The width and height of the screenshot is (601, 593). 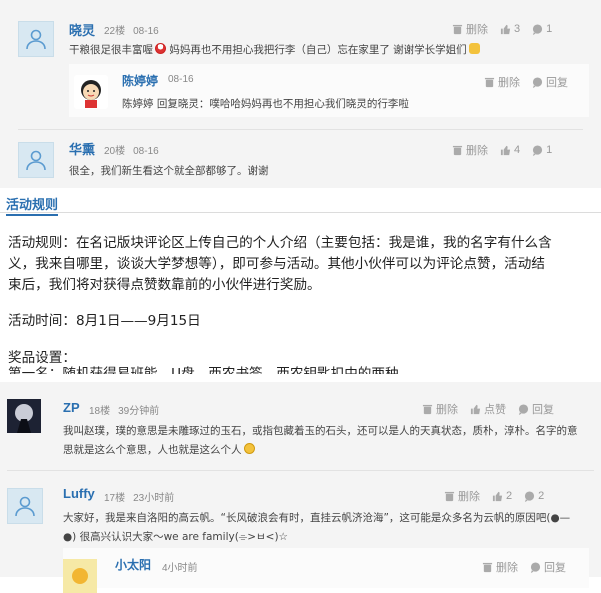 What do you see at coordinates (133, 564) in the screenshot?
I see `reply-username: 小太阳` at bounding box center [133, 564].